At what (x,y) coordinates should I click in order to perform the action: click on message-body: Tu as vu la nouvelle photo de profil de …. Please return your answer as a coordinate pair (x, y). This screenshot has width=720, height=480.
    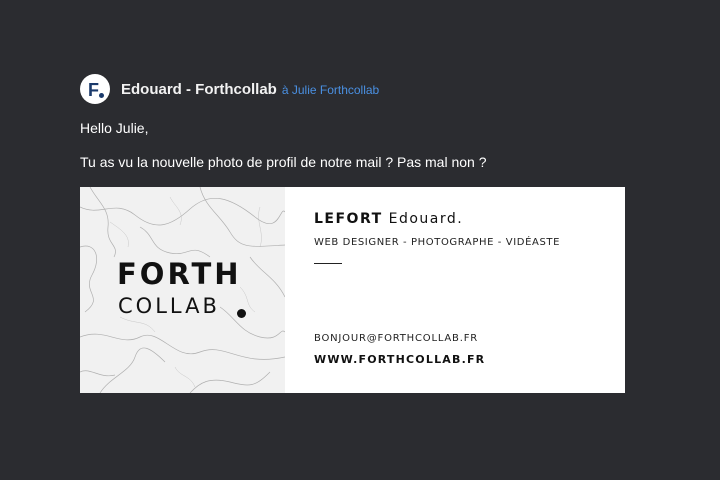
    Looking at the image, I should click on (283, 162).